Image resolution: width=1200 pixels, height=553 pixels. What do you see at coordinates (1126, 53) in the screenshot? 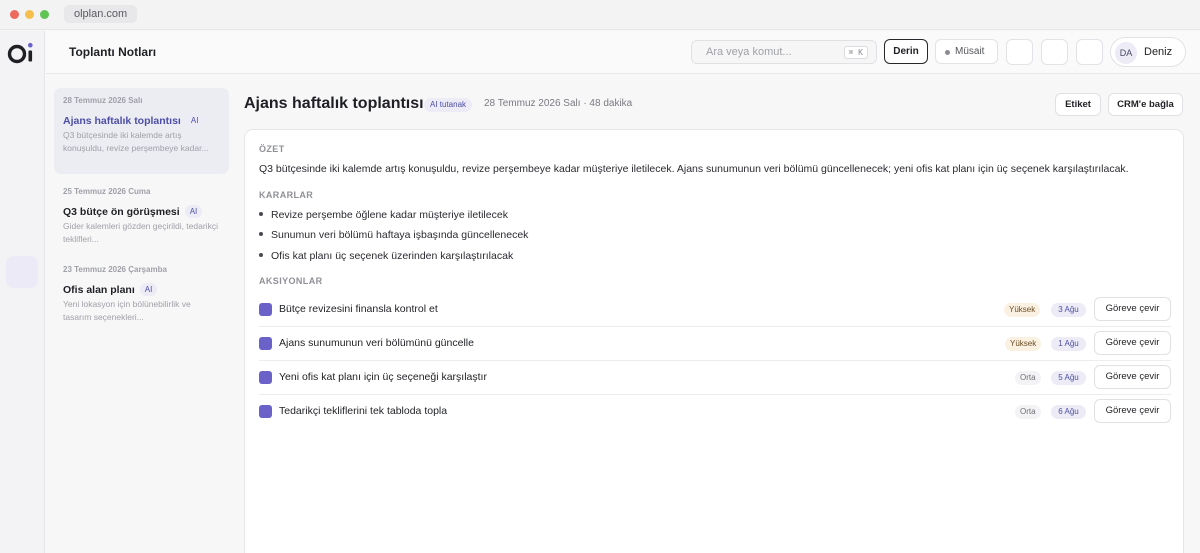
I see `avatar: DA` at bounding box center [1126, 53].